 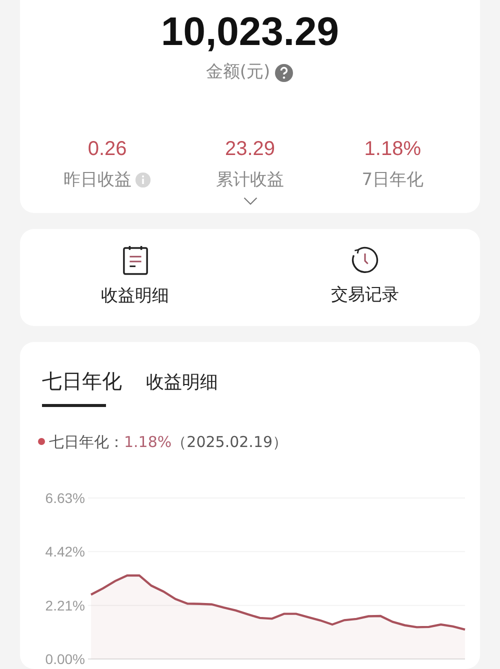 I want to click on stat-value: 0.26, so click(x=107, y=149).